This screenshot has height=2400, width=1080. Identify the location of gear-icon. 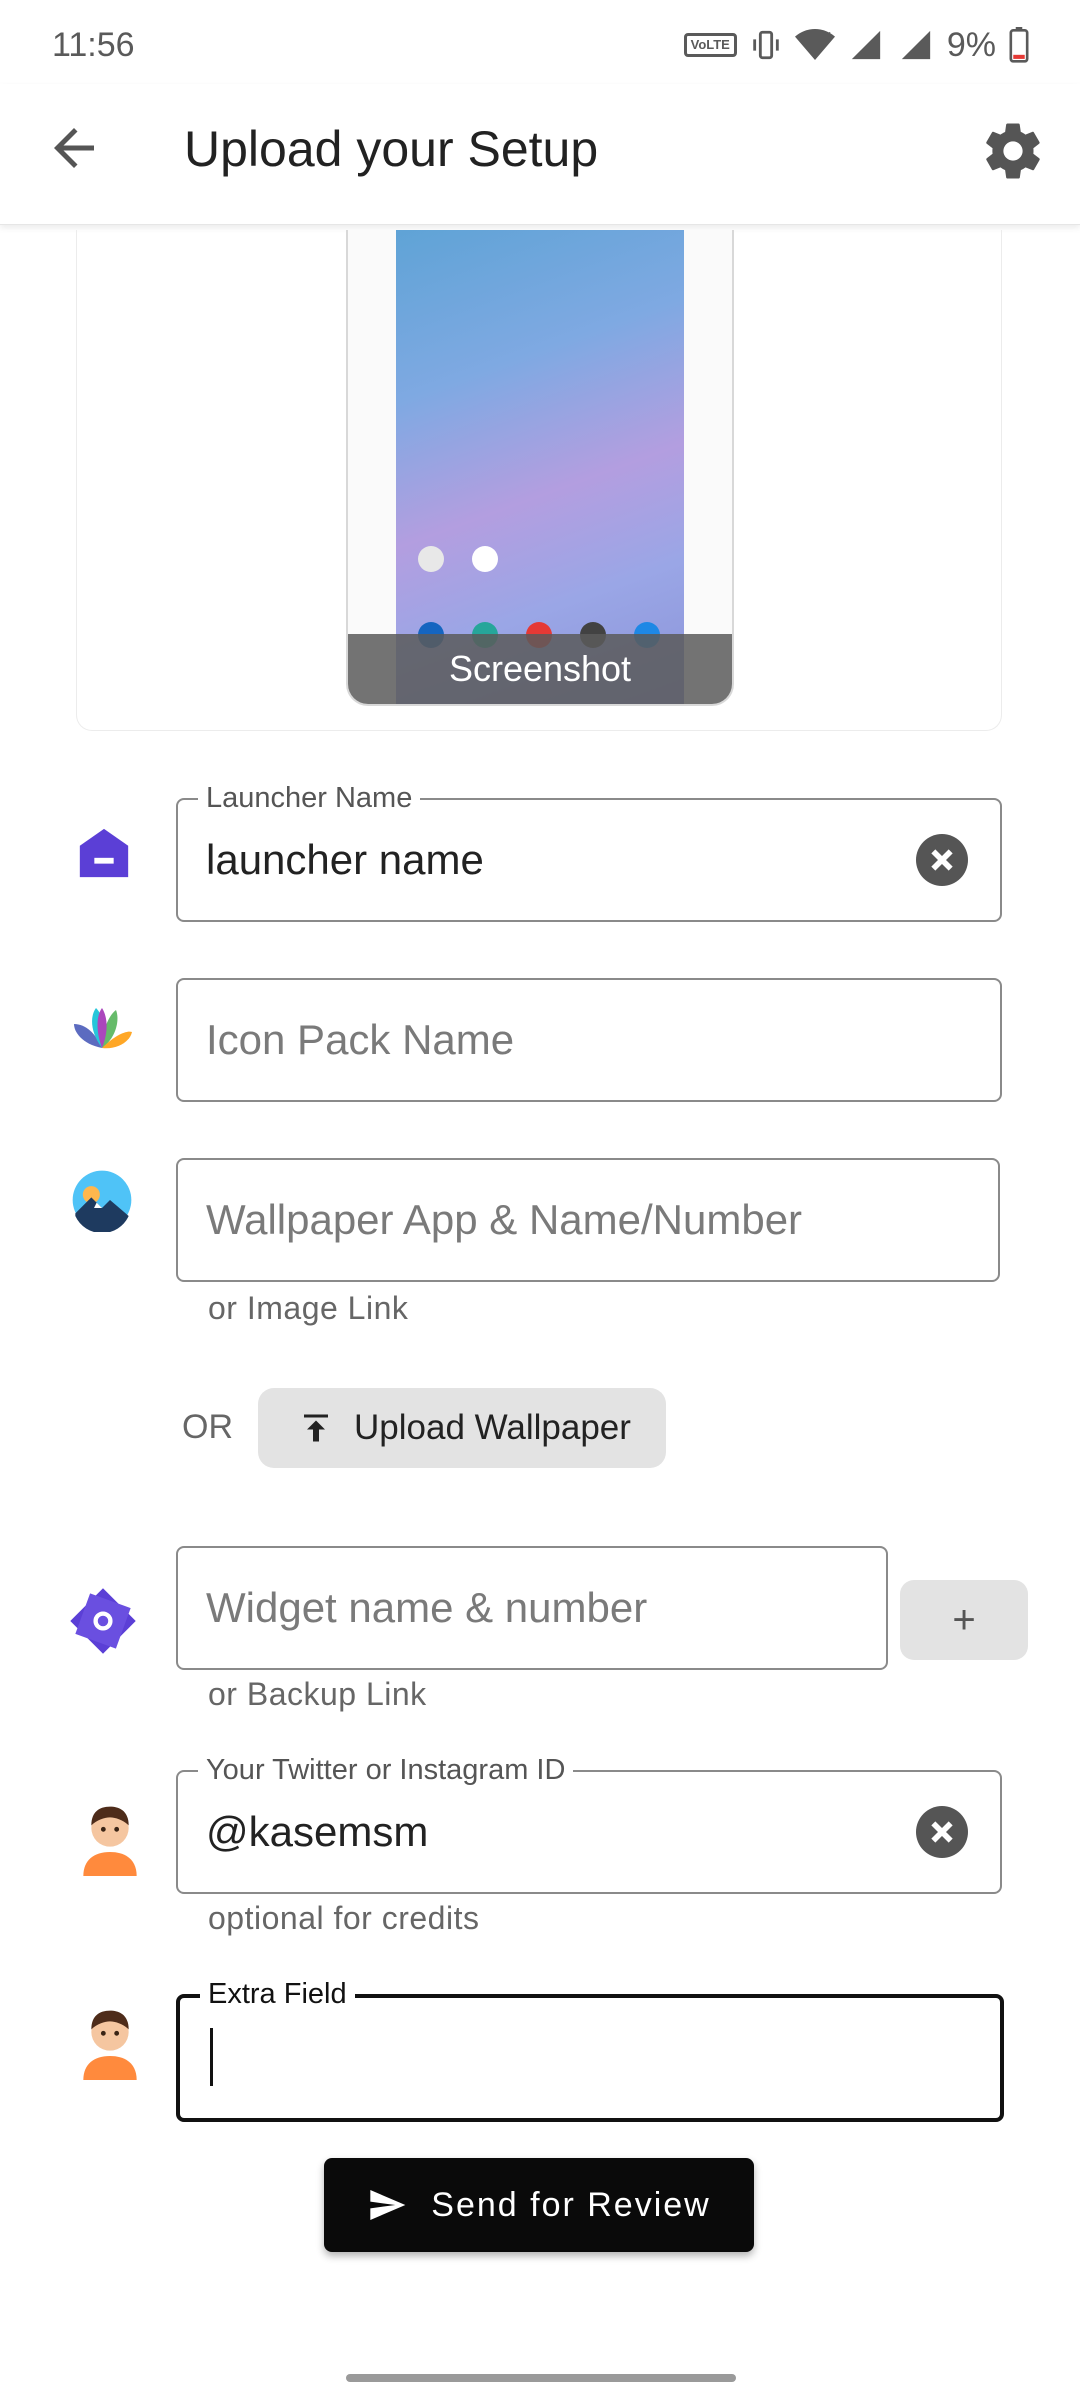
(1013, 151).